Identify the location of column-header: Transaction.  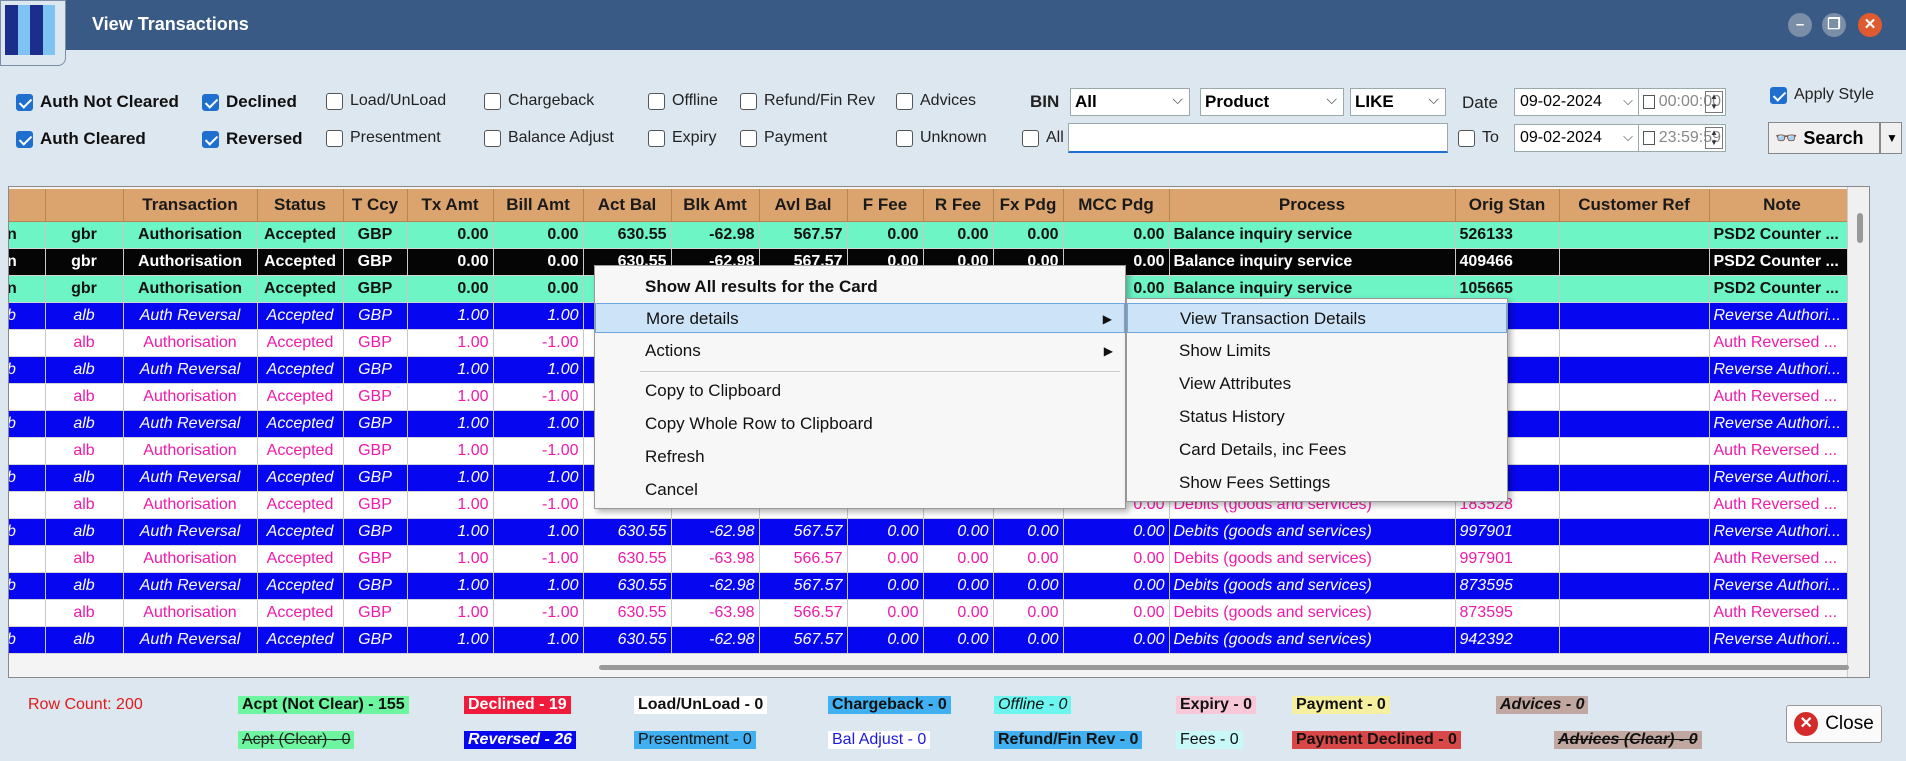
(190, 205).